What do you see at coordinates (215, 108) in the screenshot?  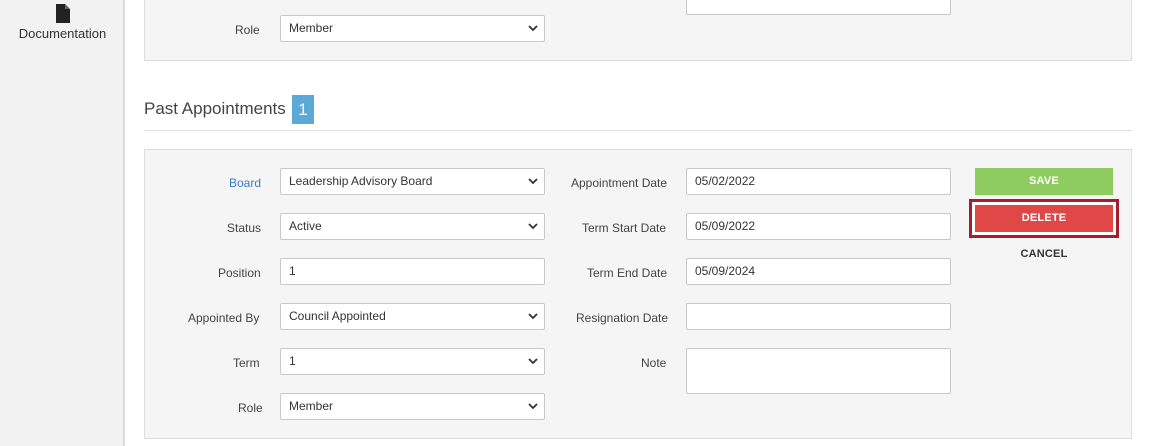 I see `section-title: Past Appointments` at bounding box center [215, 108].